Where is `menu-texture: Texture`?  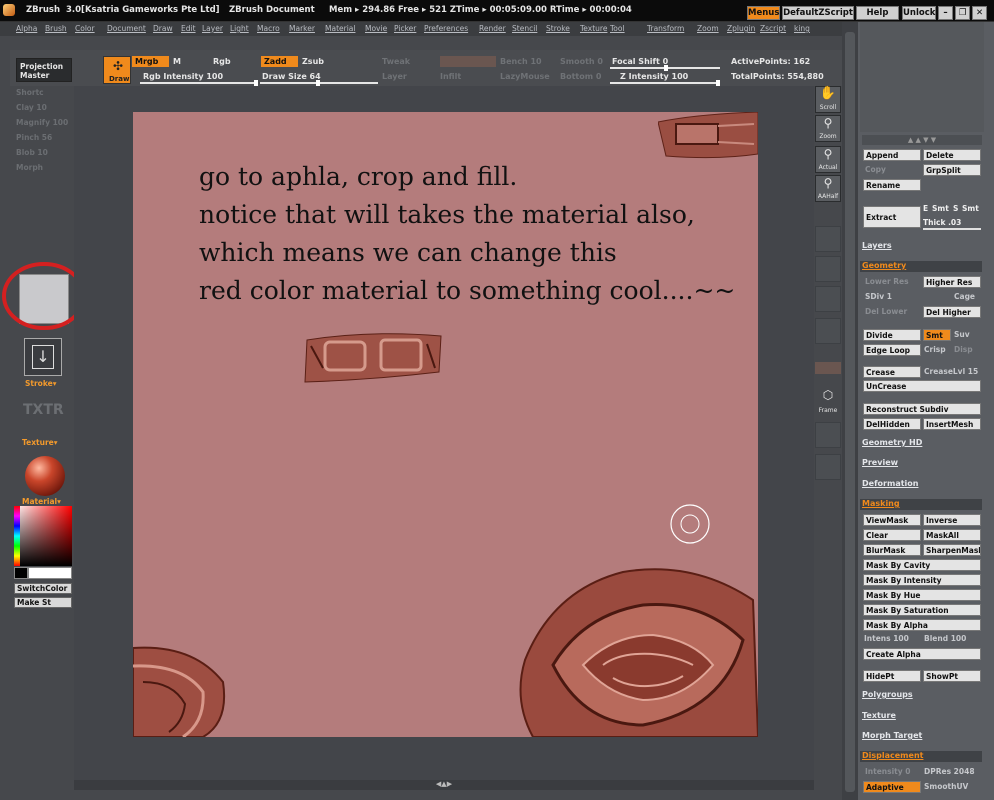
menu-texture: Texture is located at coordinates (593, 28).